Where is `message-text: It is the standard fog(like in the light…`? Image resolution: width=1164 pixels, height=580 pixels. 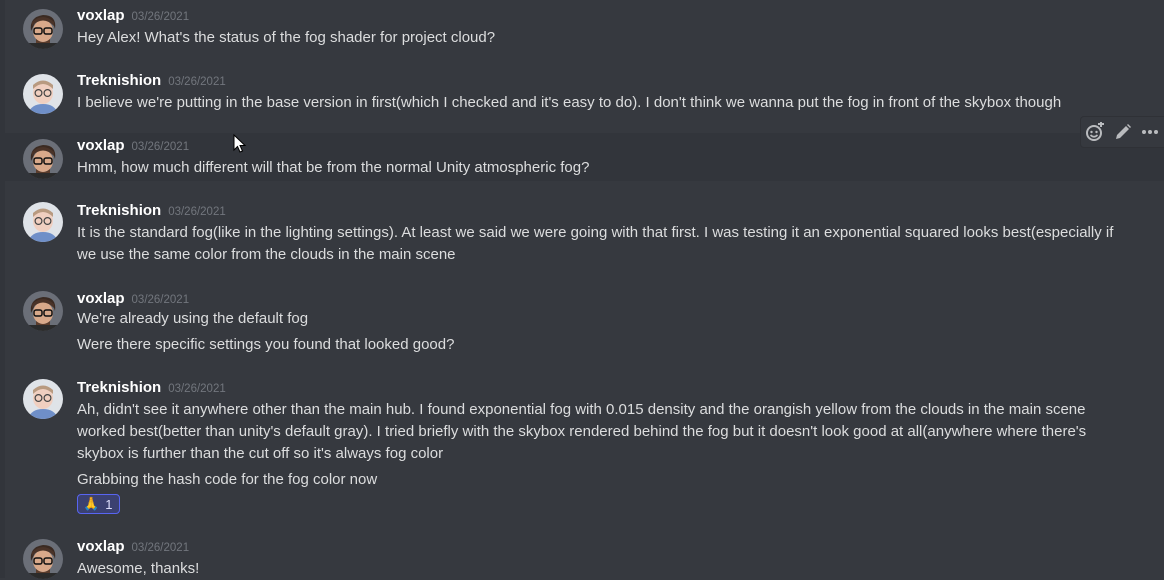 message-text: It is the standard fog(like in the light… is located at coordinates (595, 243).